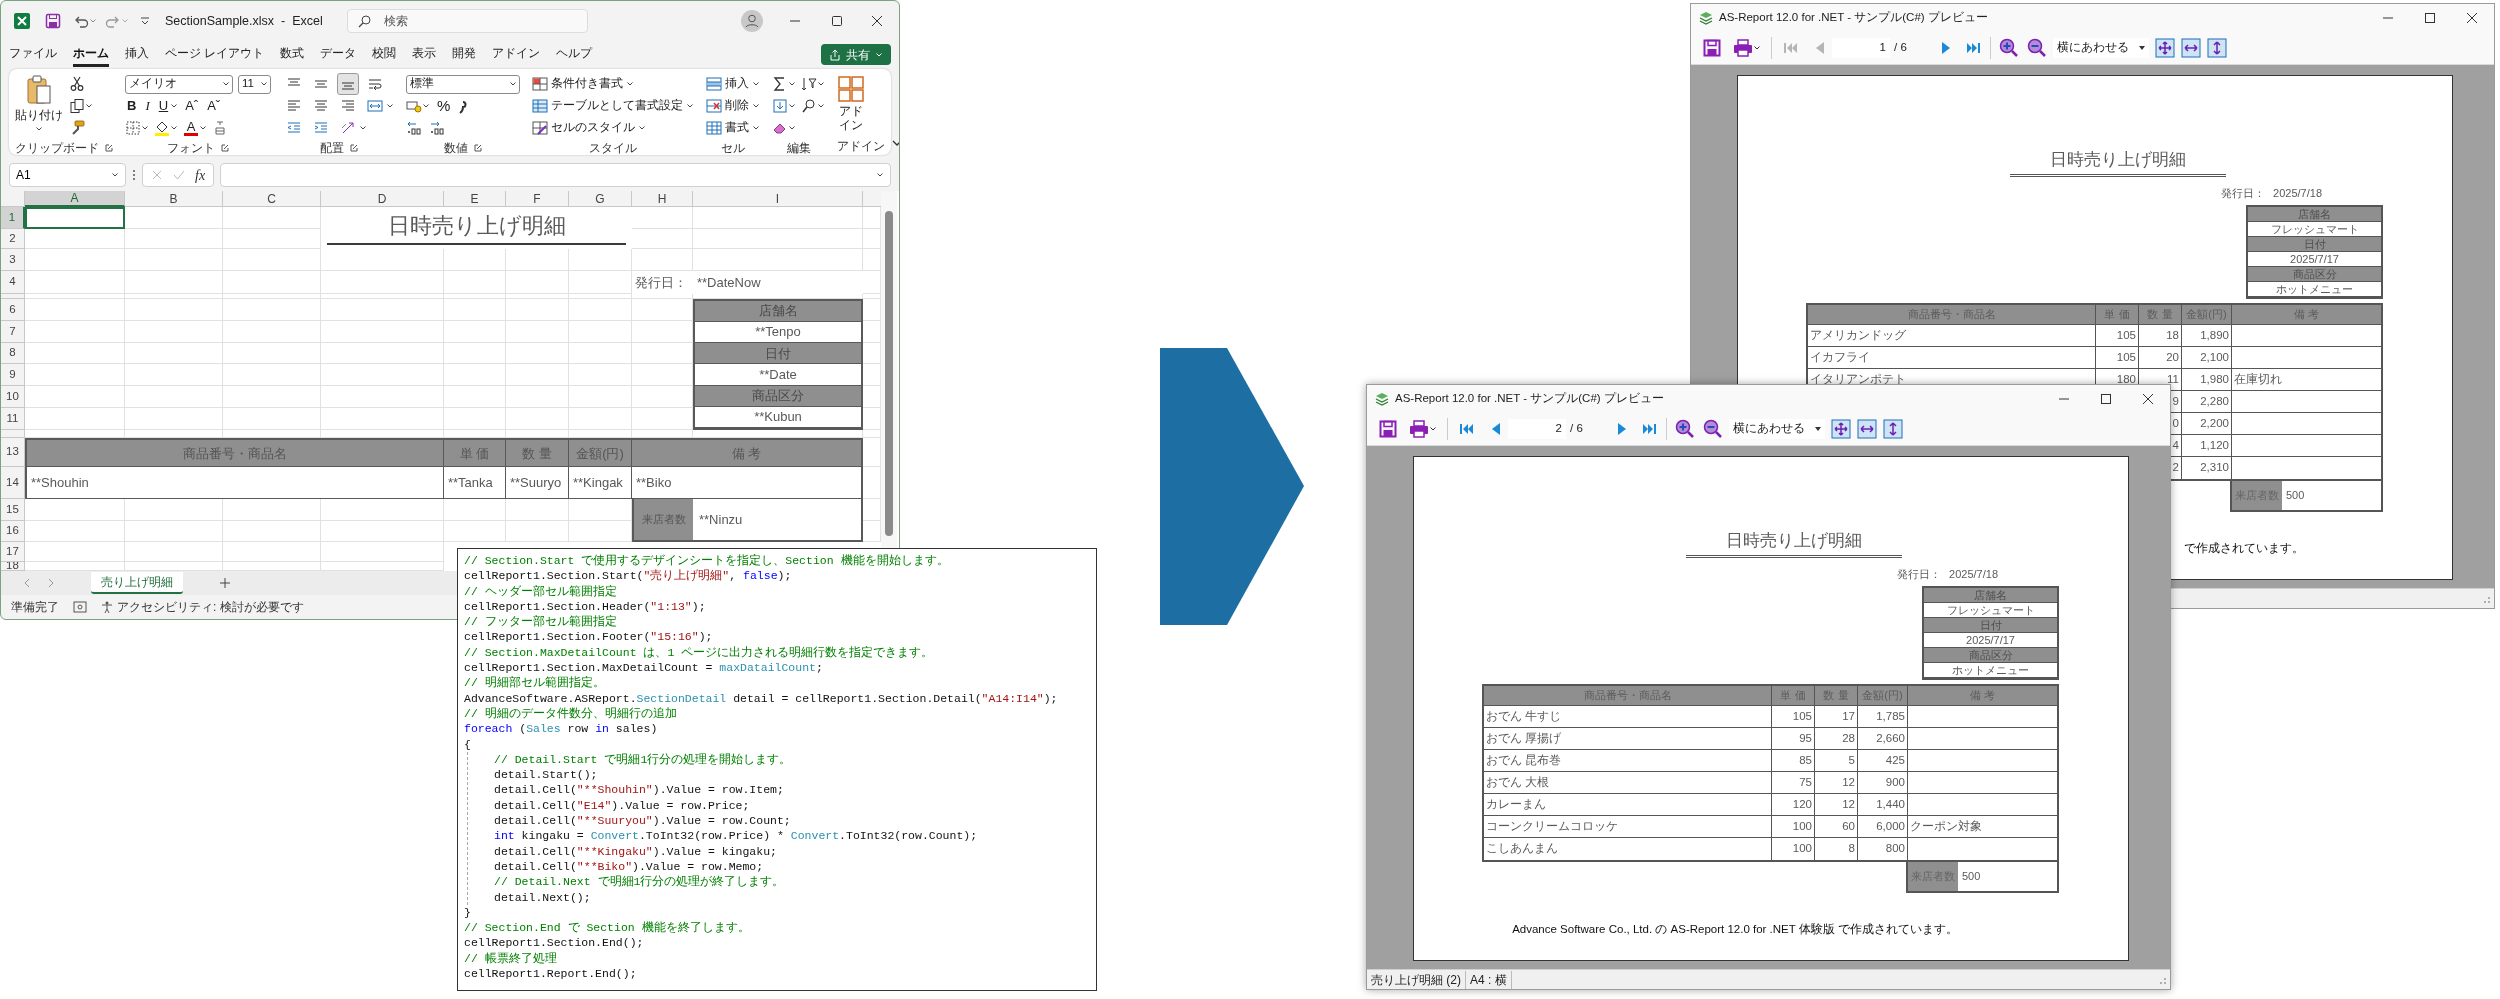  What do you see at coordinates (75, 199) in the screenshot?
I see `column-header: A` at bounding box center [75, 199].